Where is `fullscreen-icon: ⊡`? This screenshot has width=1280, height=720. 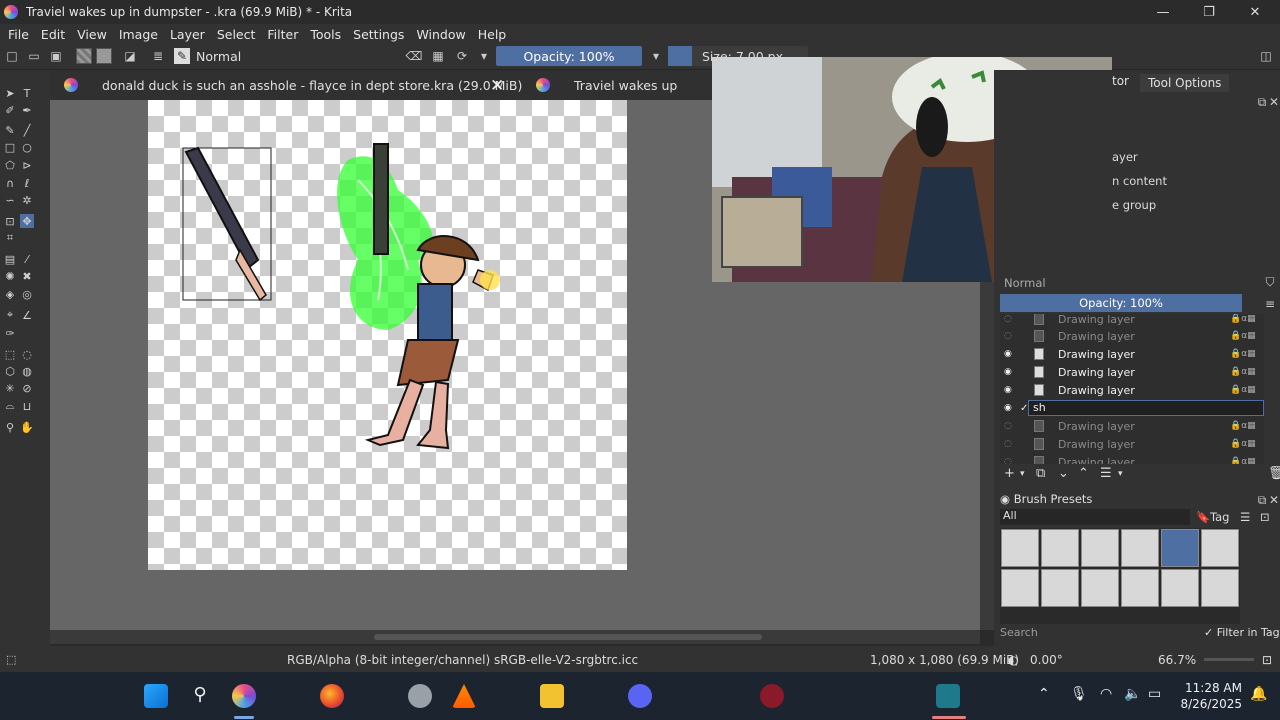 fullscreen-icon: ⊡ is located at coordinates (1267, 660).